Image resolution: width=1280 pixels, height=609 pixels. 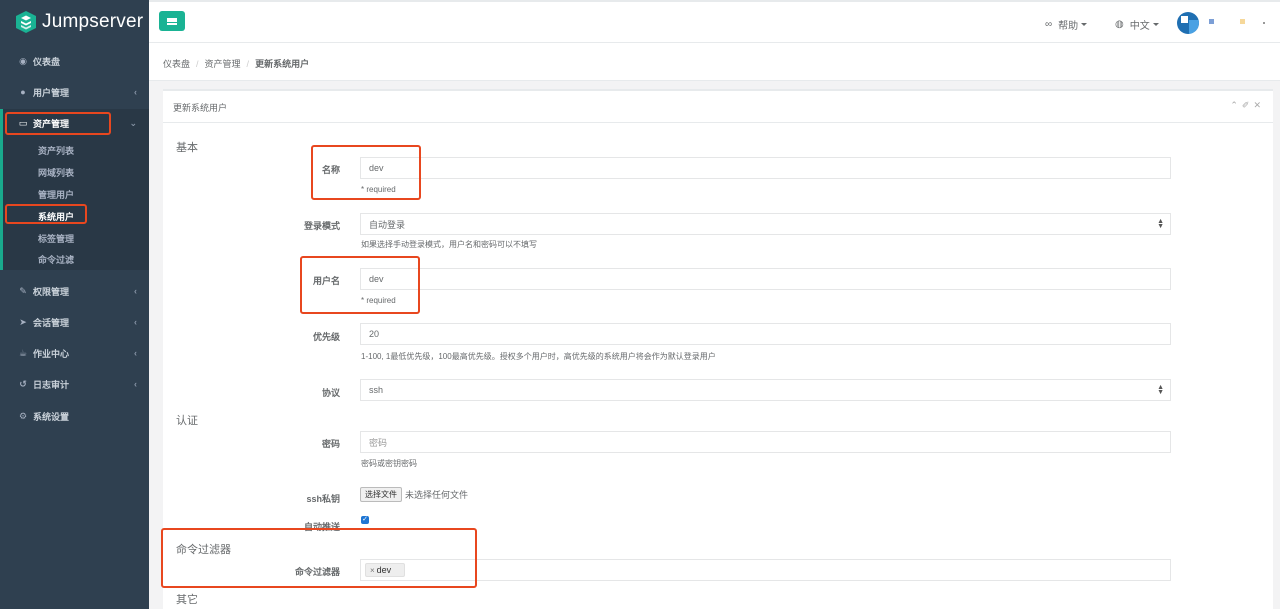 I want to click on priority-label: 优先级, so click(x=326, y=337).